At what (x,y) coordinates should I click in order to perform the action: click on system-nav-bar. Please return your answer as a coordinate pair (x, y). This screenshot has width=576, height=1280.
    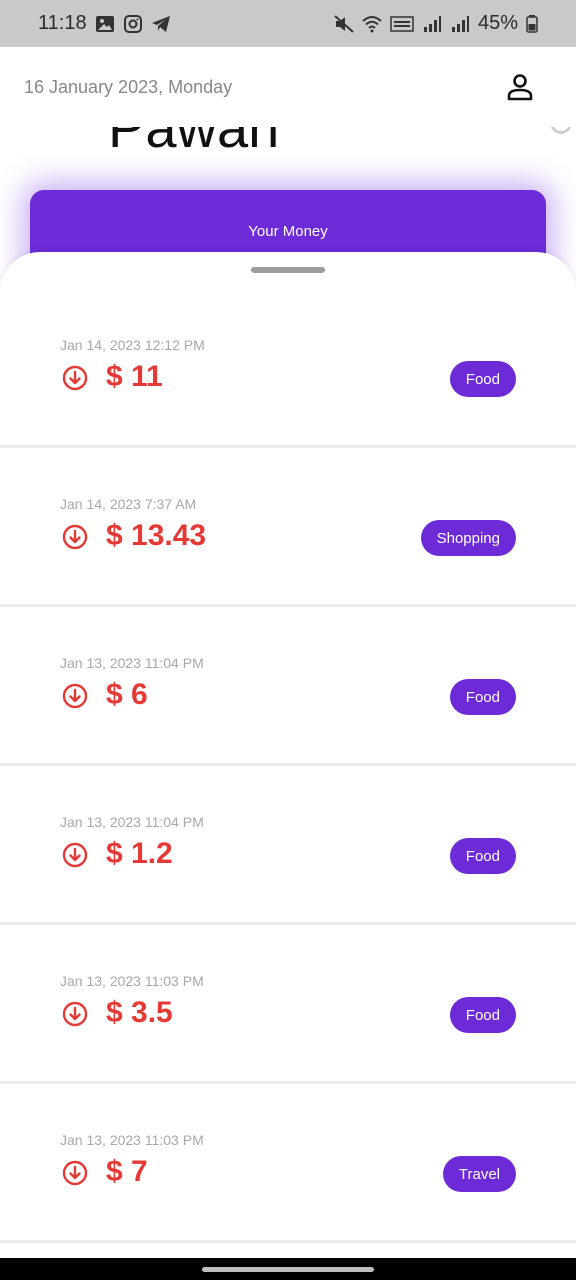
    Looking at the image, I should click on (288, 1269).